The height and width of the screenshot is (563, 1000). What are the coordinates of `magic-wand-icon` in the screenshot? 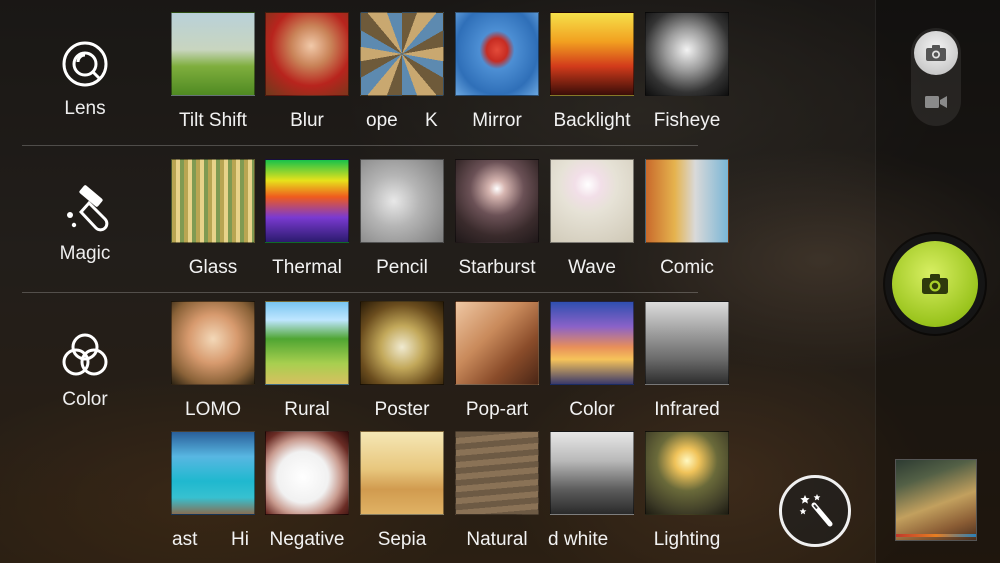 It's located at (816, 510).